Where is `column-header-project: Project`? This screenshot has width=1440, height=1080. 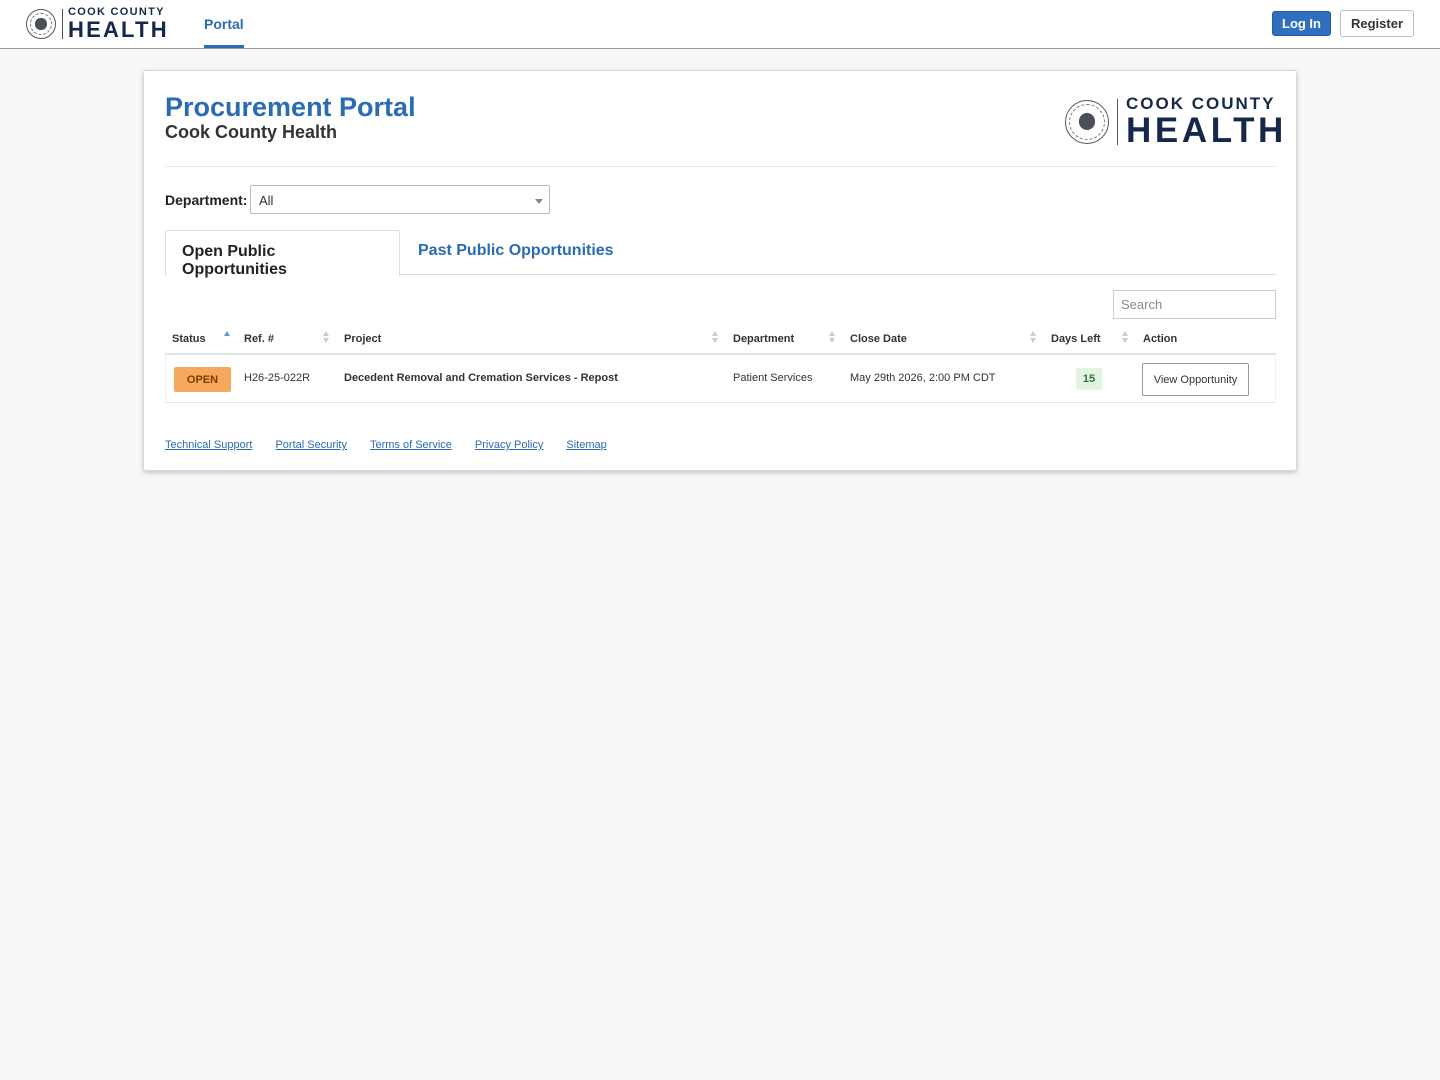
column-header-project: Project is located at coordinates (362, 339).